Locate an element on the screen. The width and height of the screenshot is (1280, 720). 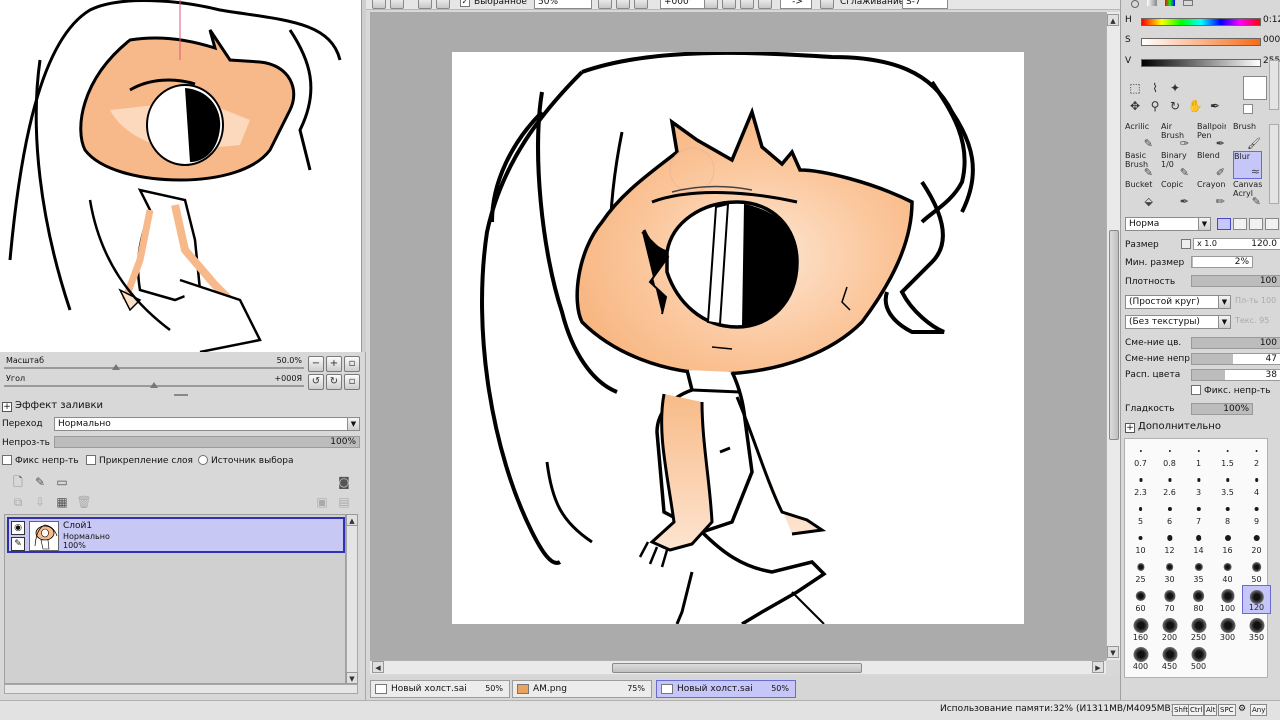
brush-size-35: 35 is located at coordinates (1198, 570).